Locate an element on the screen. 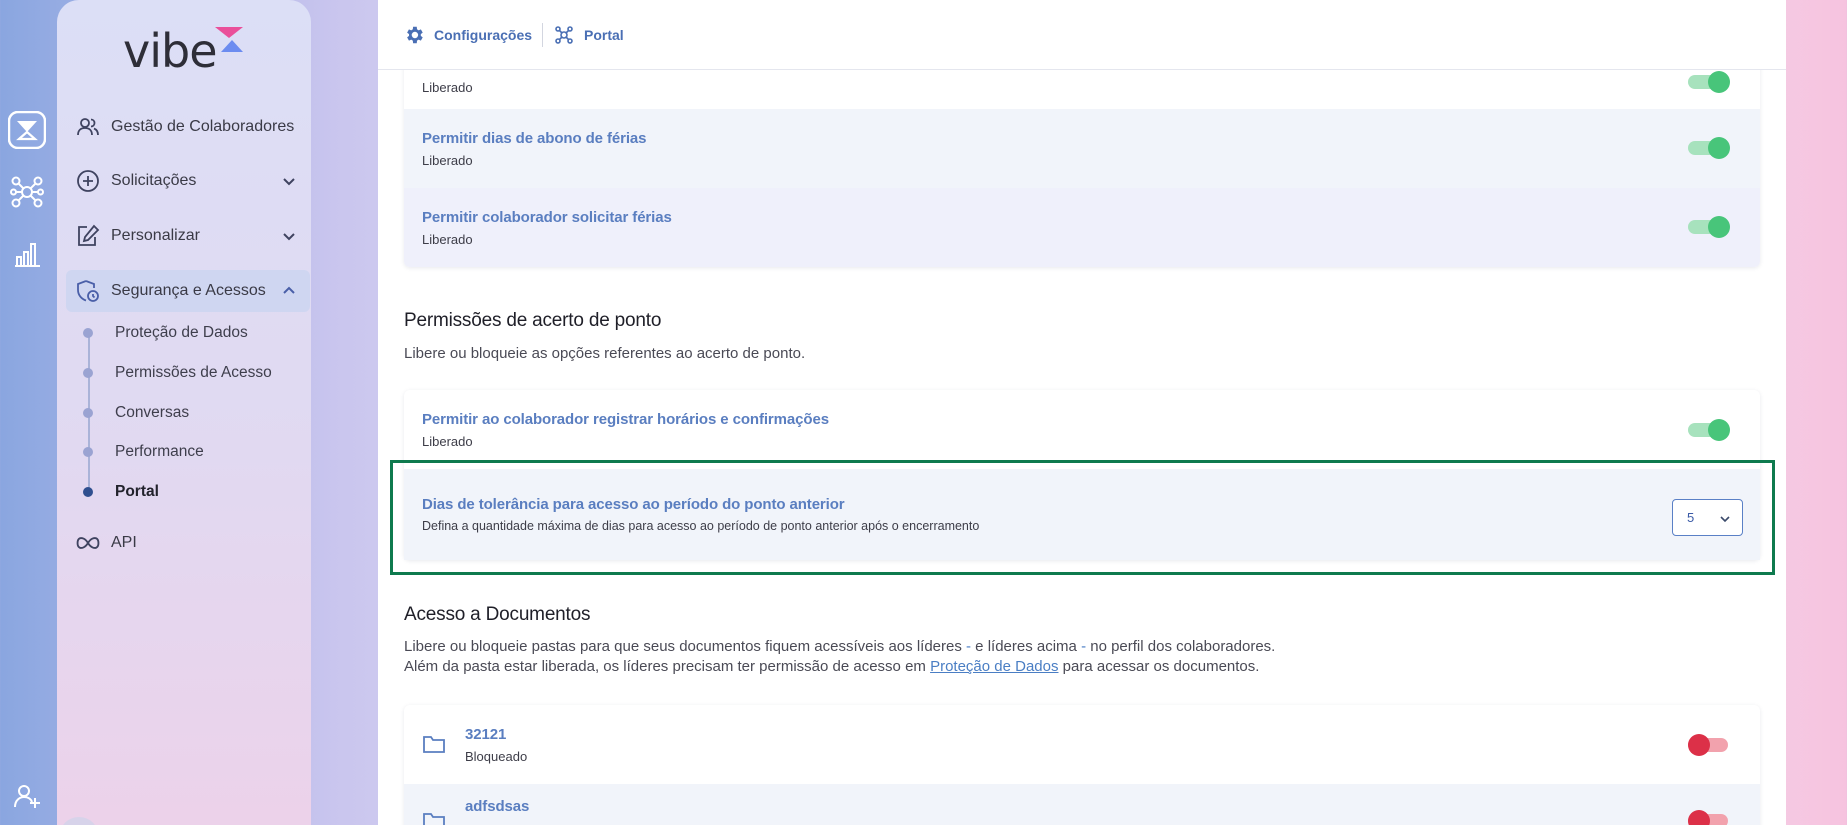 The height and width of the screenshot is (825, 1847). sidebar-subitem-performance: Performance is located at coordinates (143, 452).